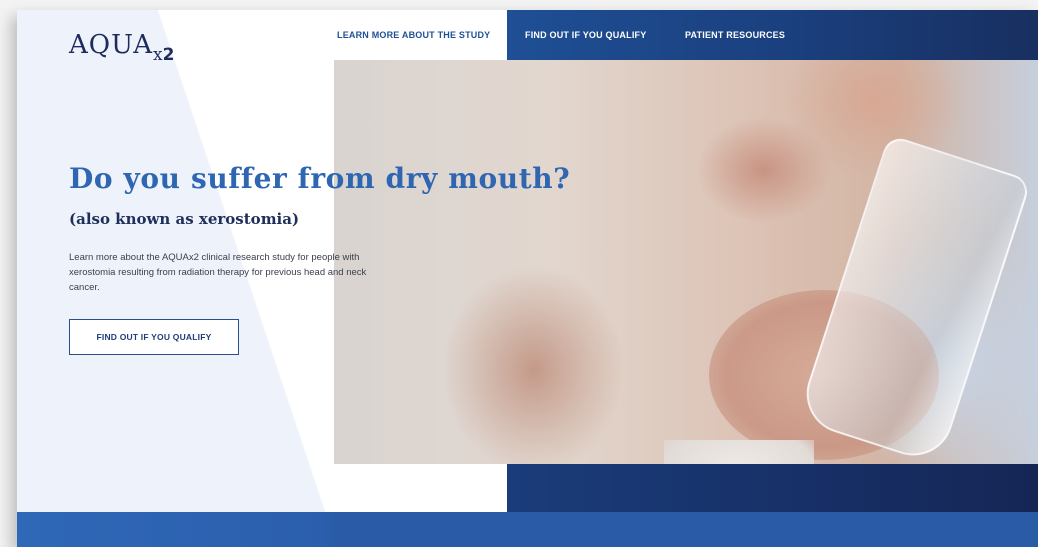 The height and width of the screenshot is (547, 1038). Describe the element at coordinates (735, 35) in the screenshot. I see `nav-patient-resources: PATIENT RESOURCES` at that location.